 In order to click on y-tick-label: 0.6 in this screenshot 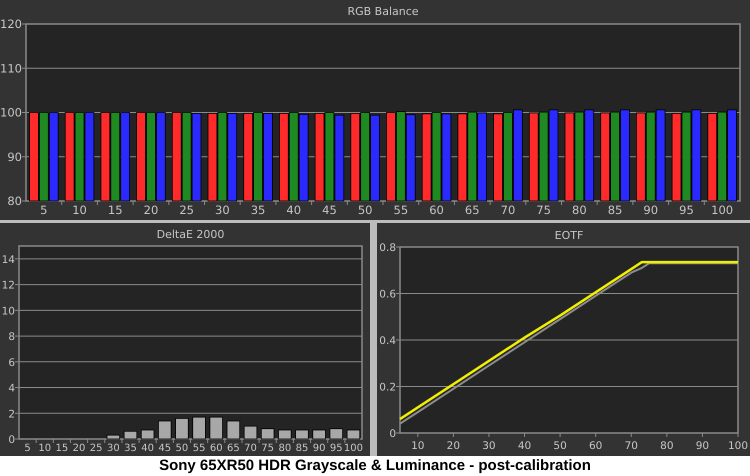, I will do `click(387, 294)`.